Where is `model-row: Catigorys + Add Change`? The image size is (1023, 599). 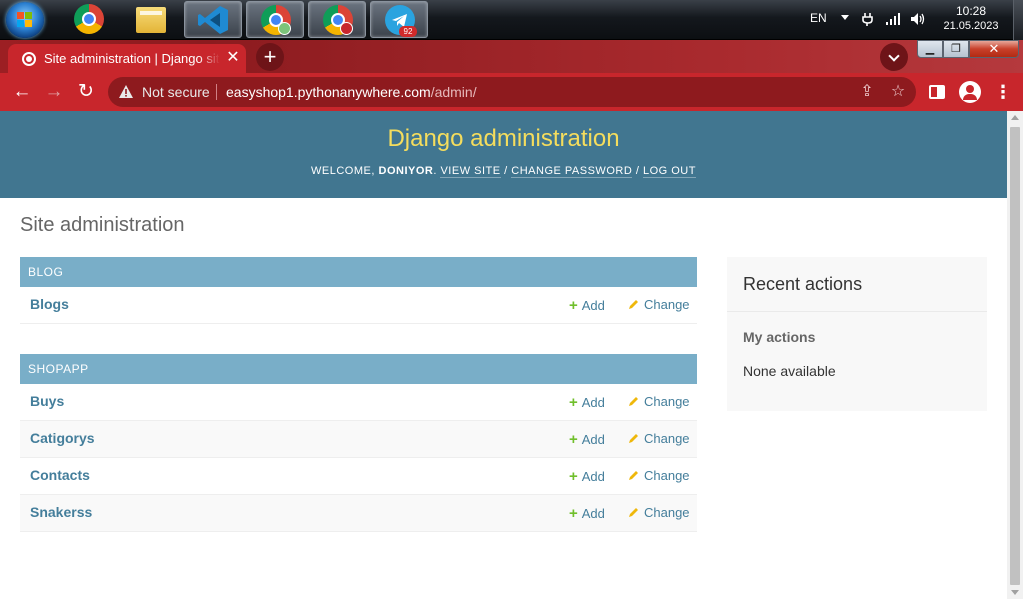 model-row: Catigorys + Add Change is located at coordinates (358, 439).